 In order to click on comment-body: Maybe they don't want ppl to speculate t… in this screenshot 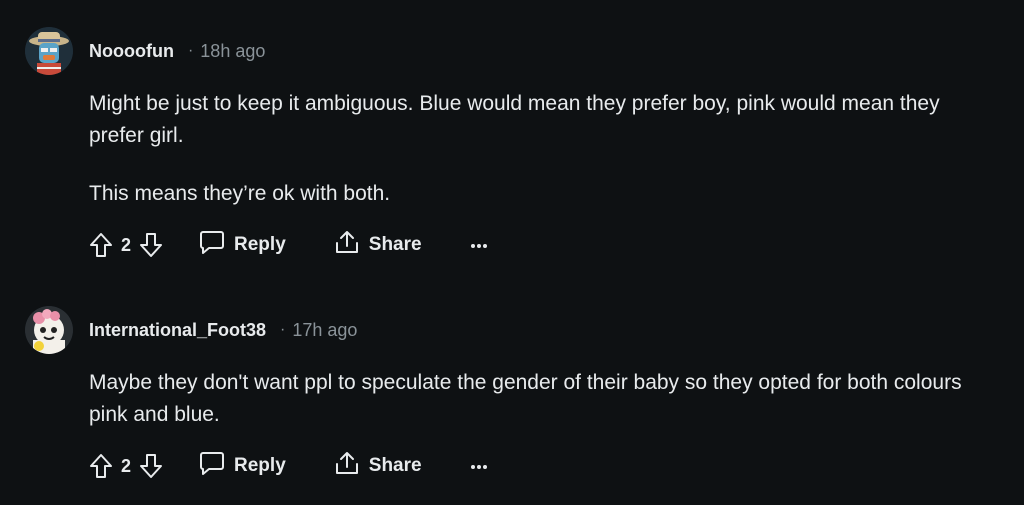, I will do `click(539, 399)`.